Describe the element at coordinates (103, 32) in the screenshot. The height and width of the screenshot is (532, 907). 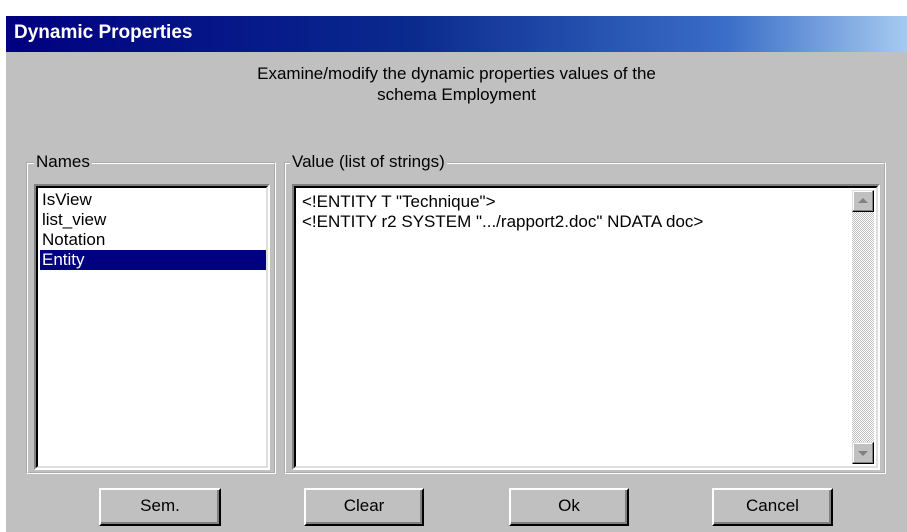
I see `window-title: Dynamic Properties` at that location.